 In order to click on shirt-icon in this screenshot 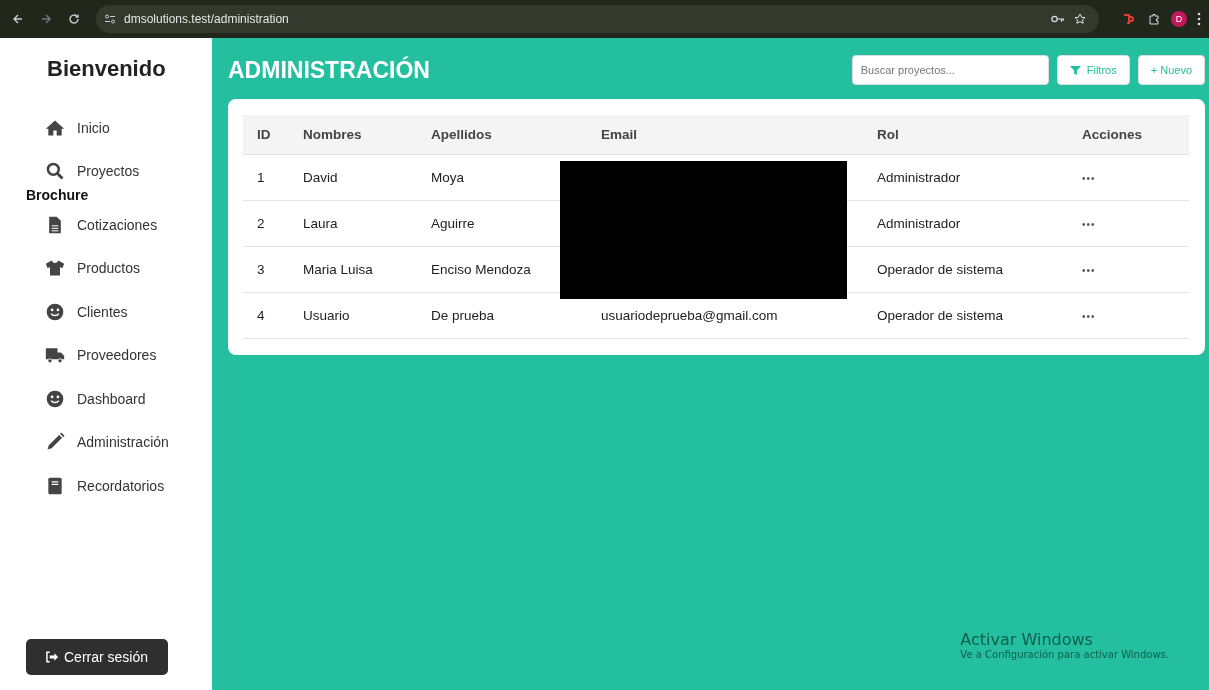, I will do `click(55, 268)`.